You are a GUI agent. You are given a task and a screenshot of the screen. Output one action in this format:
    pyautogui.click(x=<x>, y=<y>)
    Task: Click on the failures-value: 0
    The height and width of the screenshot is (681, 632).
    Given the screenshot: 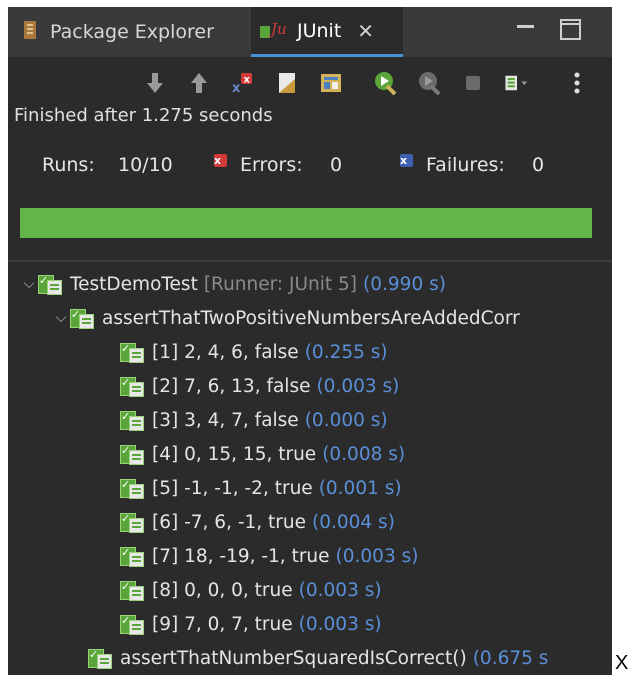 What is the action you would take?
    pyautogui.click(x=538, y=165)
    